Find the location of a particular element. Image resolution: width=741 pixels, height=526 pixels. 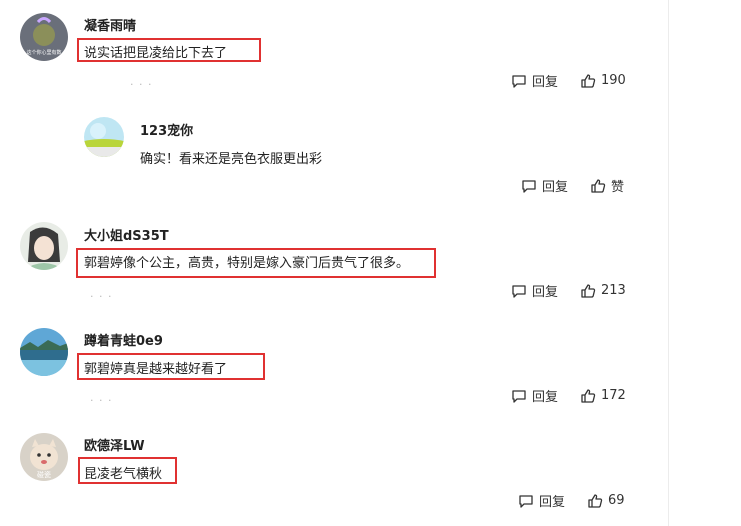

comment-username: 蹲着青蛙0e9 is located at coordinates (123, 339).